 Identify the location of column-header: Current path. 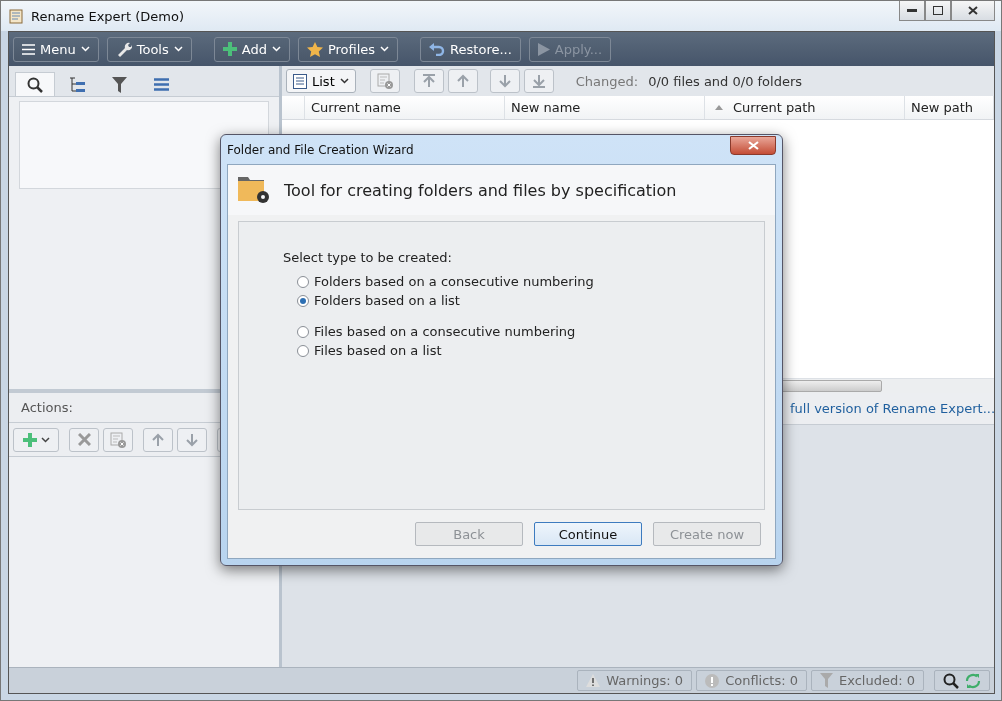
(805, 107).